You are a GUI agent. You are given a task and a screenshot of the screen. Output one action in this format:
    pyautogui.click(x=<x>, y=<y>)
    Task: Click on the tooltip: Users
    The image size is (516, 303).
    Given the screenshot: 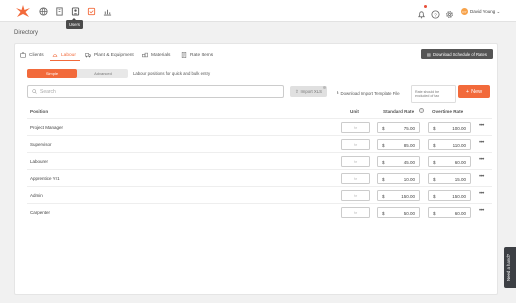 What is the action you would take?
    pyautogui.click(x=74, y=23)
    